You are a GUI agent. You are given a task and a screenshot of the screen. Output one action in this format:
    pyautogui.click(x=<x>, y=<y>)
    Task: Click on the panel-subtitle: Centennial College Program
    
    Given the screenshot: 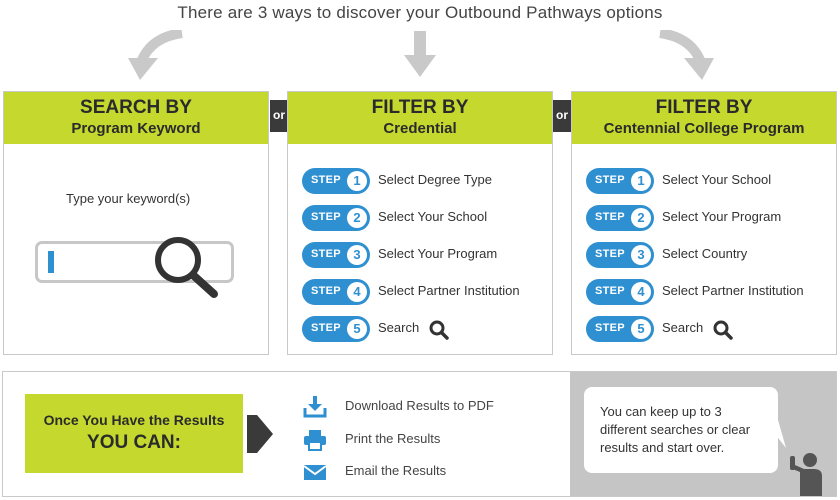 What is the action you would take?
    pyautogui.click(x=704, y=128)
    